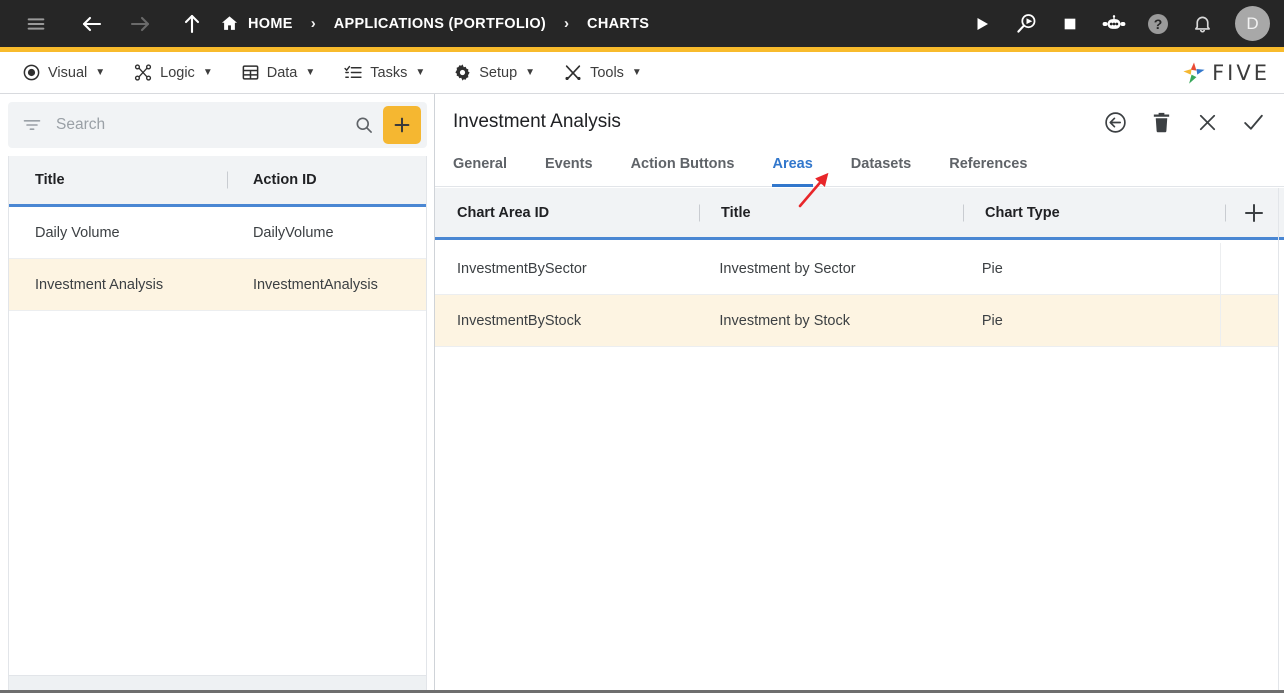 The height and width of the screenshot is (693, 1284). Describe the element at coordinates (1207, 122) in the screenshot. I see `close-icon` at that location.